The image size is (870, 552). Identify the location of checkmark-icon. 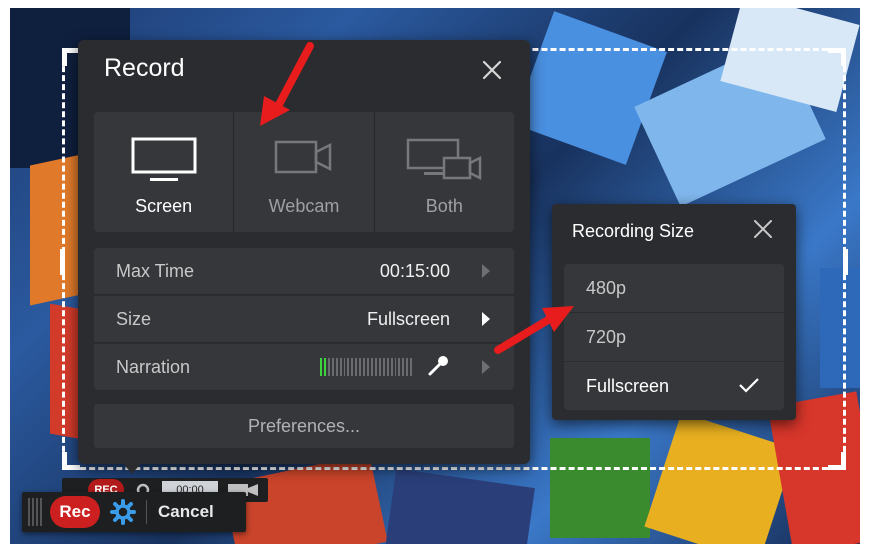
(749, 385).